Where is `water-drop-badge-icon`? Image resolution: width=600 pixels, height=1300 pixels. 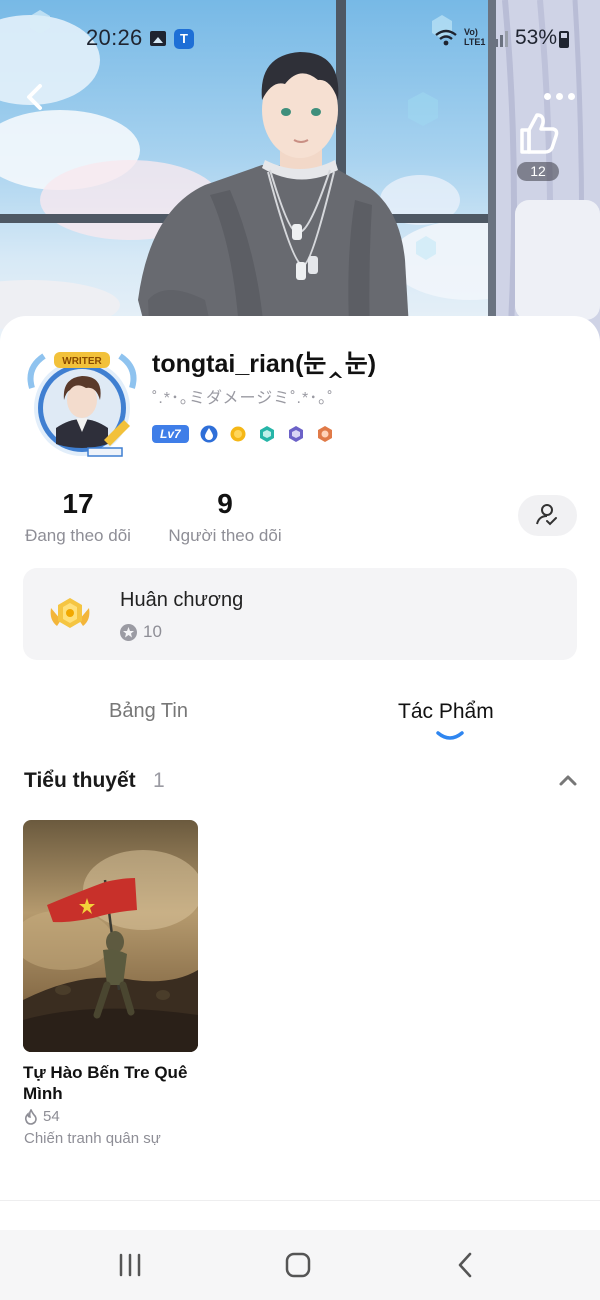 water-drop-badge-icon is located at coordinates (209, 434).